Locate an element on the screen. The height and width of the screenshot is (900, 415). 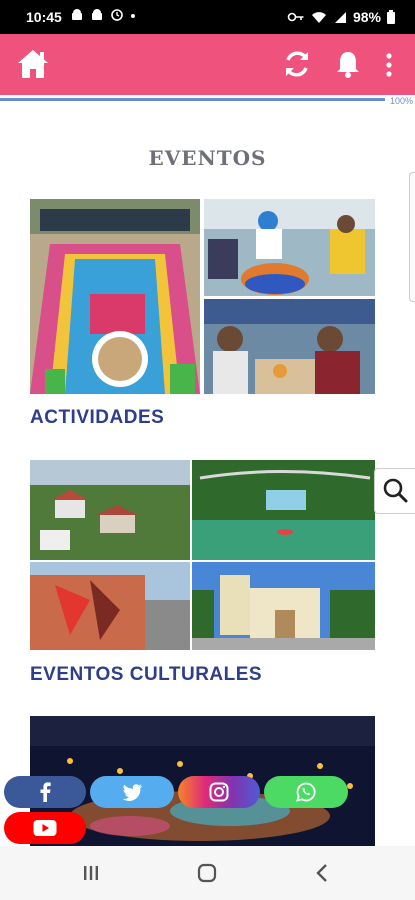
search-icon is located at coordinates (395, 490).